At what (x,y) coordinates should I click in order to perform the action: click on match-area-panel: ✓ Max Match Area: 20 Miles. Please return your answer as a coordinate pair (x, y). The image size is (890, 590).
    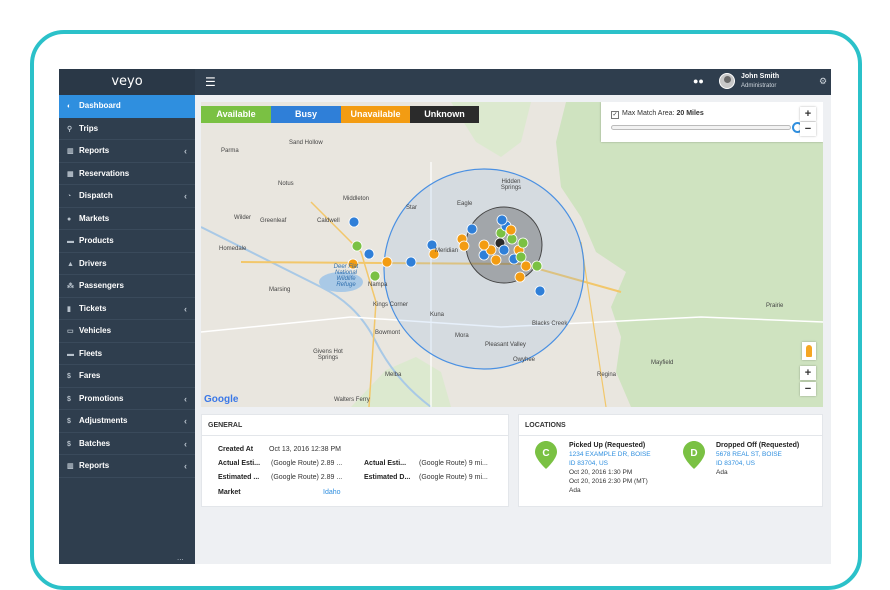
    Looking at the image, I should click on (712, 122).